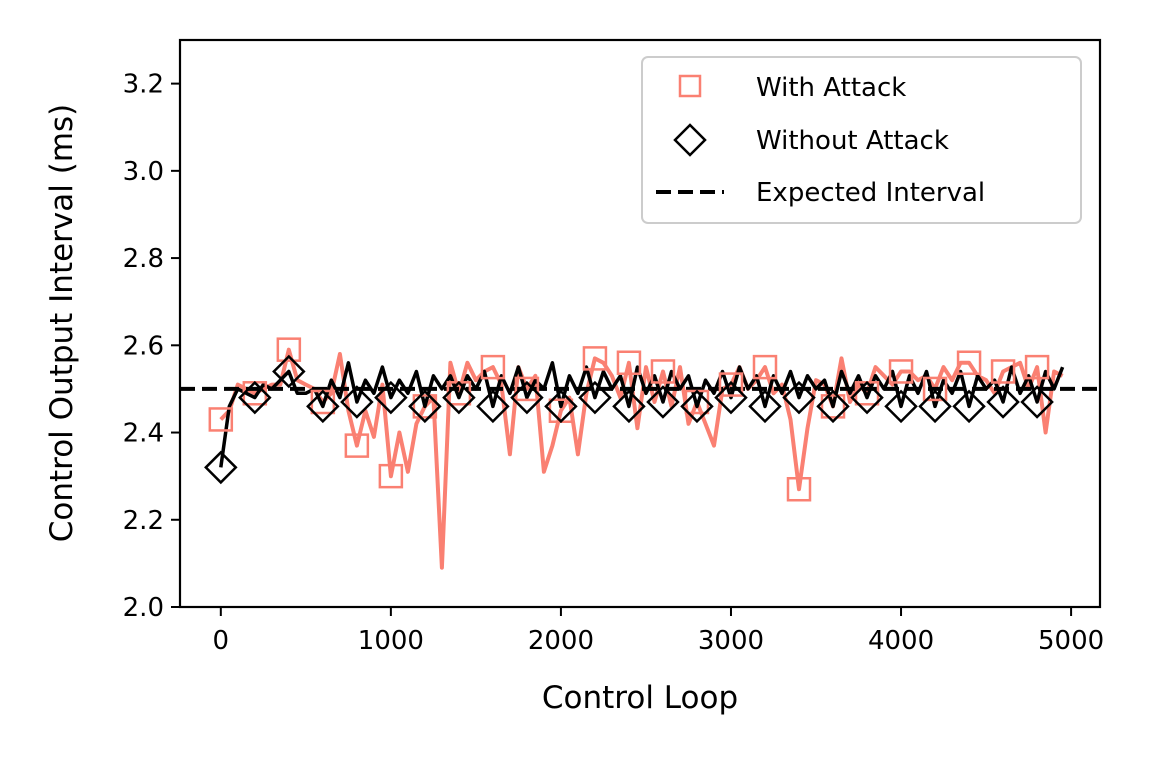 The width and height of the screenshot is (1152, 768). Describe the element at coordinates (143, 259) in the screenshot. I see `y-tick-label: 2.8` at that location.